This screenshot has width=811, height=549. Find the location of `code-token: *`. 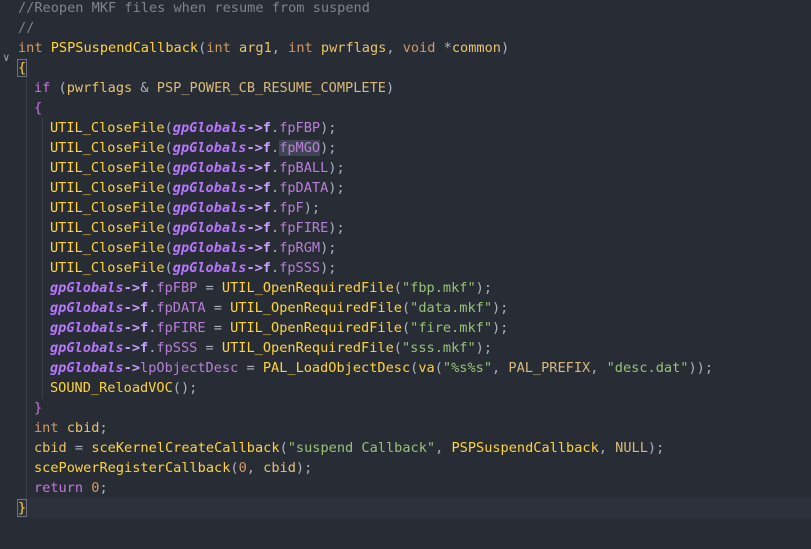

code-token: * is located at coordinates (443, 48).